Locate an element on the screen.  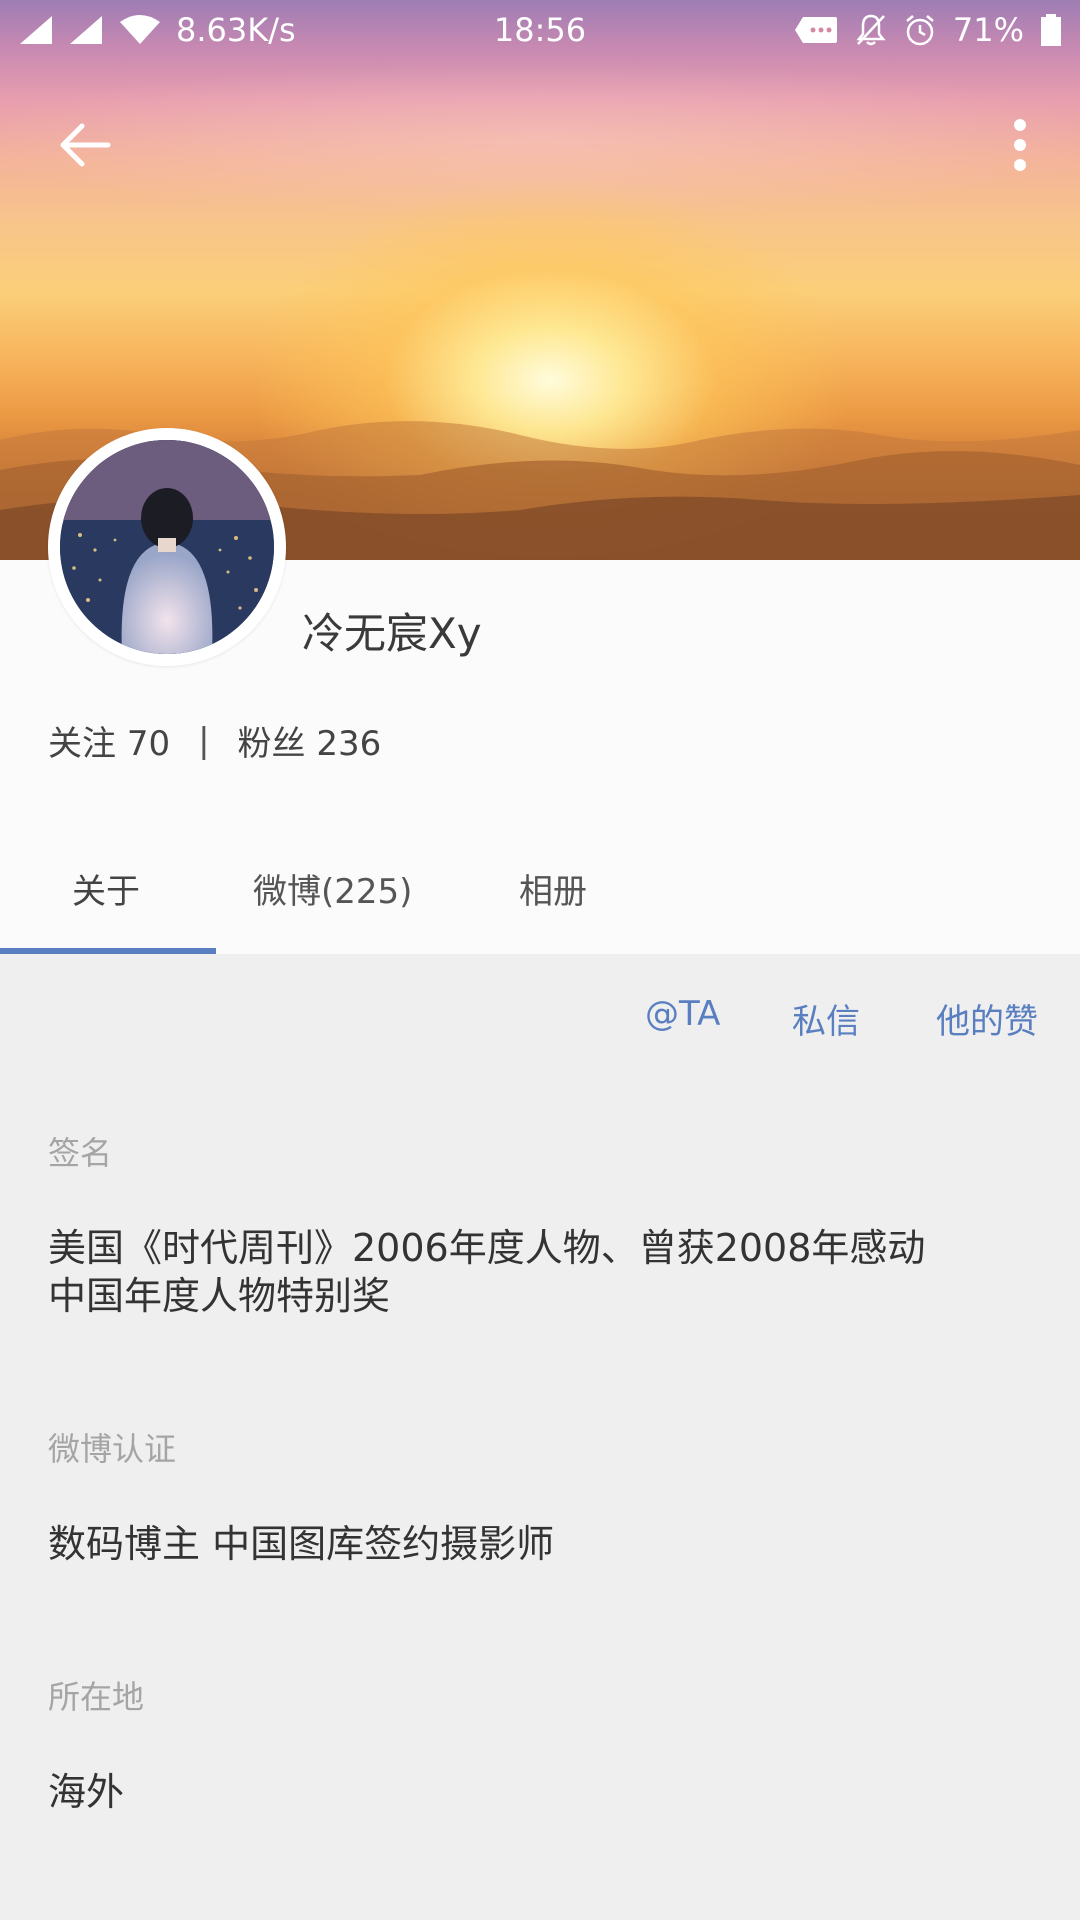
liked-link: 他的赞 is located at coordinates (987, 1018).